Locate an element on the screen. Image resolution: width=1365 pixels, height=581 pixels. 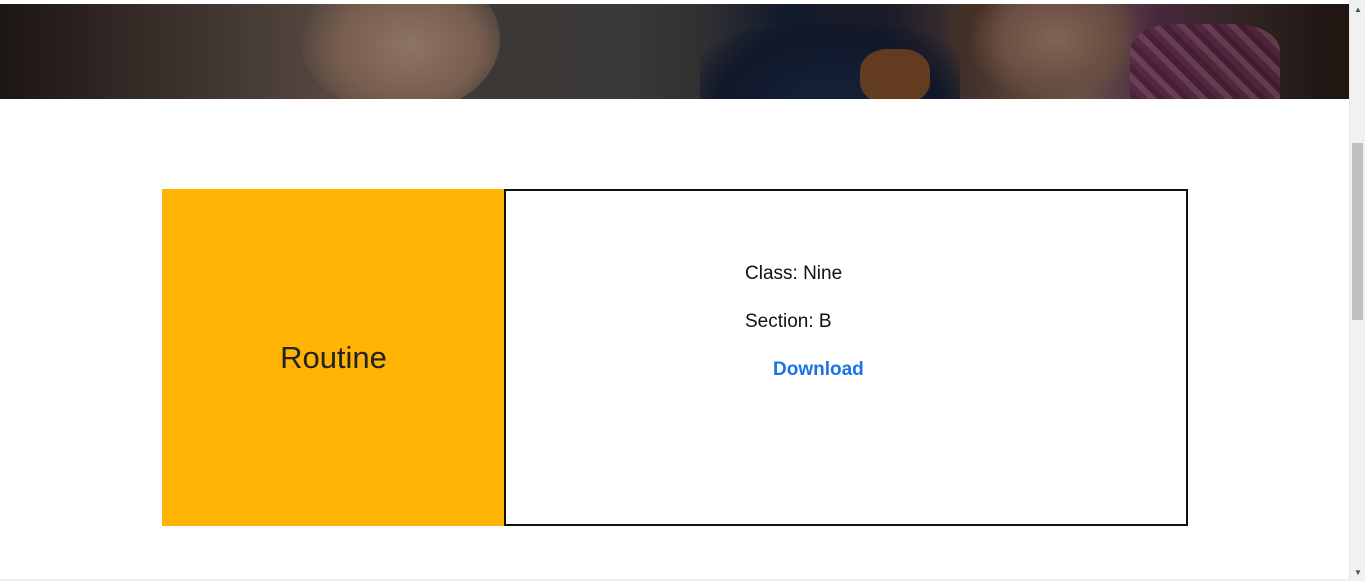
download-link: Download is located at coordinates (818, 370).